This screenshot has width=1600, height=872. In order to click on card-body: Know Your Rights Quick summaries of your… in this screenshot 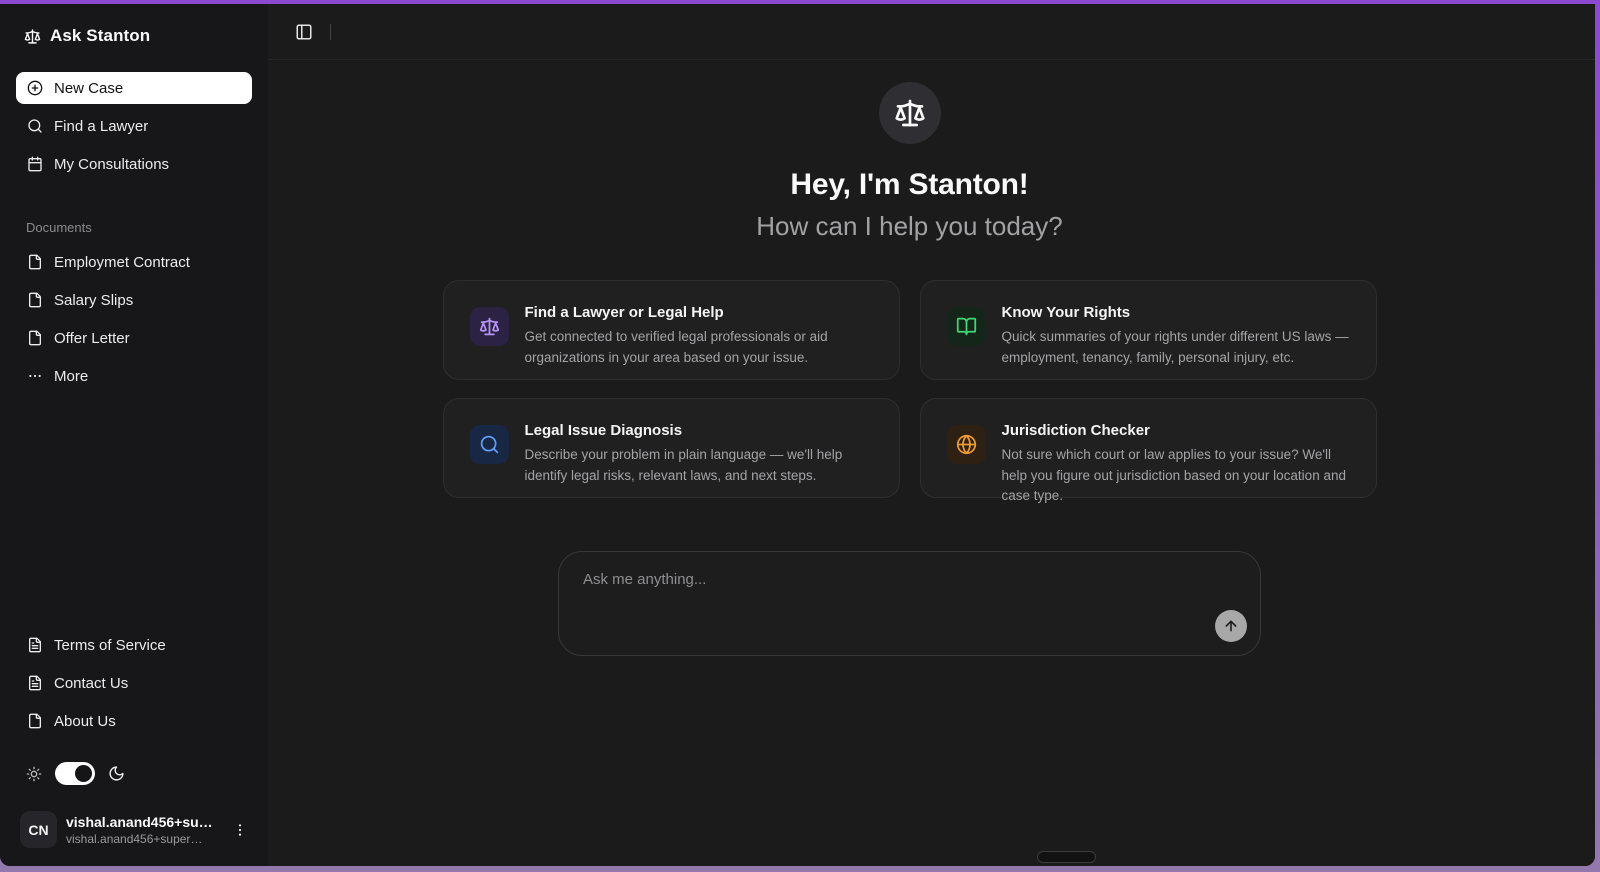, I will do `click(1177, 341)`.